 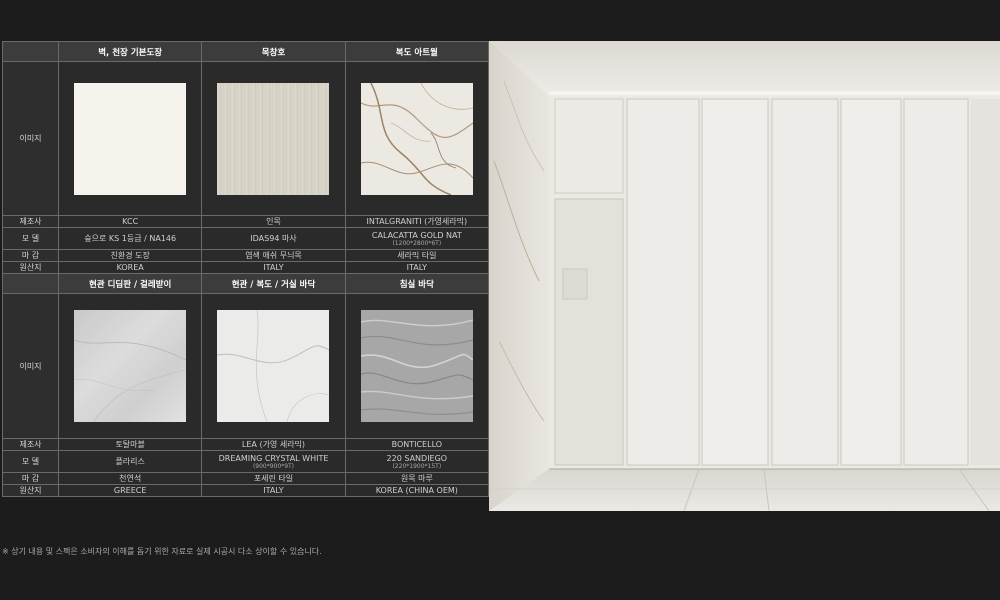 What do you see at coordinates (246, 478) in the screenshot?
I see `section2-finish-row: 마 감 천연석 포세린 타일 원목 마루` at bounding box center [246, 478].